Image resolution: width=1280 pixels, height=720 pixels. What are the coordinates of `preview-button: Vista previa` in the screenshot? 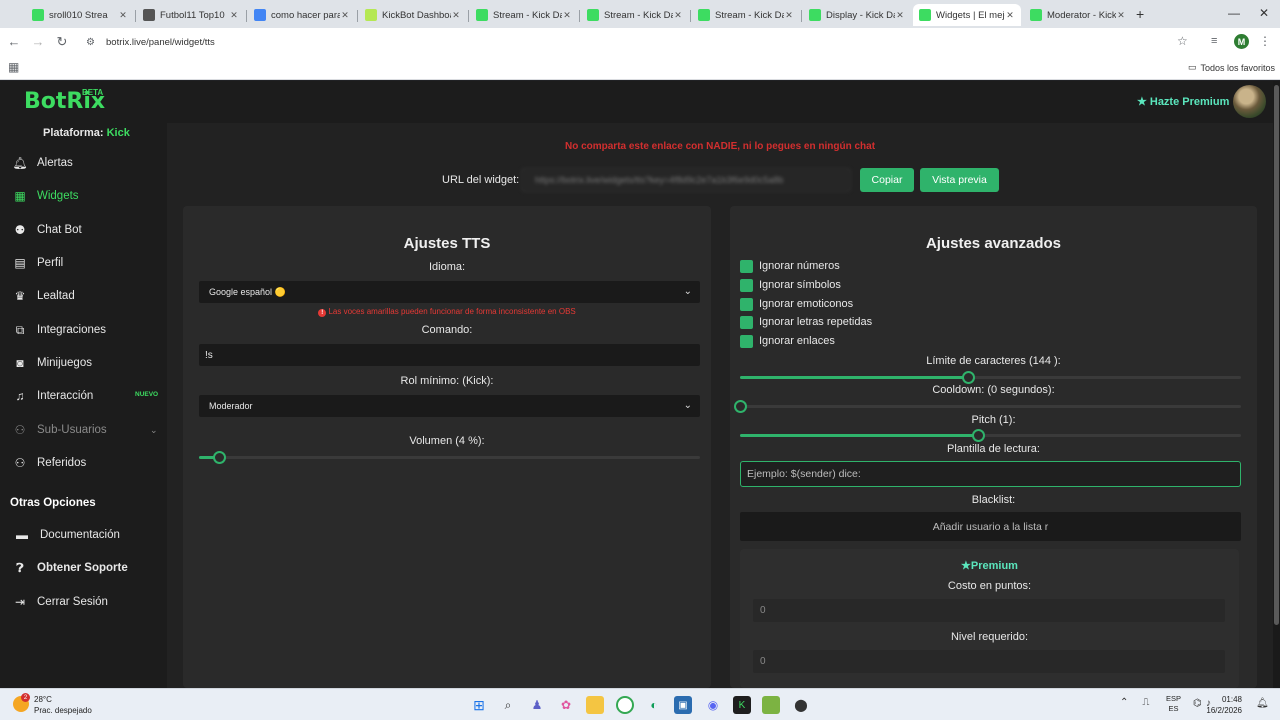 It's located at (959, 180).